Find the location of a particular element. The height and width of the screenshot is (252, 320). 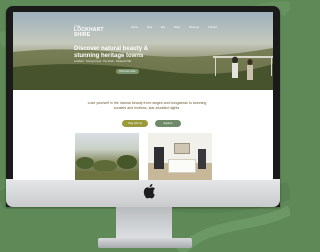

main-nav: Home Stay Eat Shop Discover Contact is located at coordinates (174, 27).